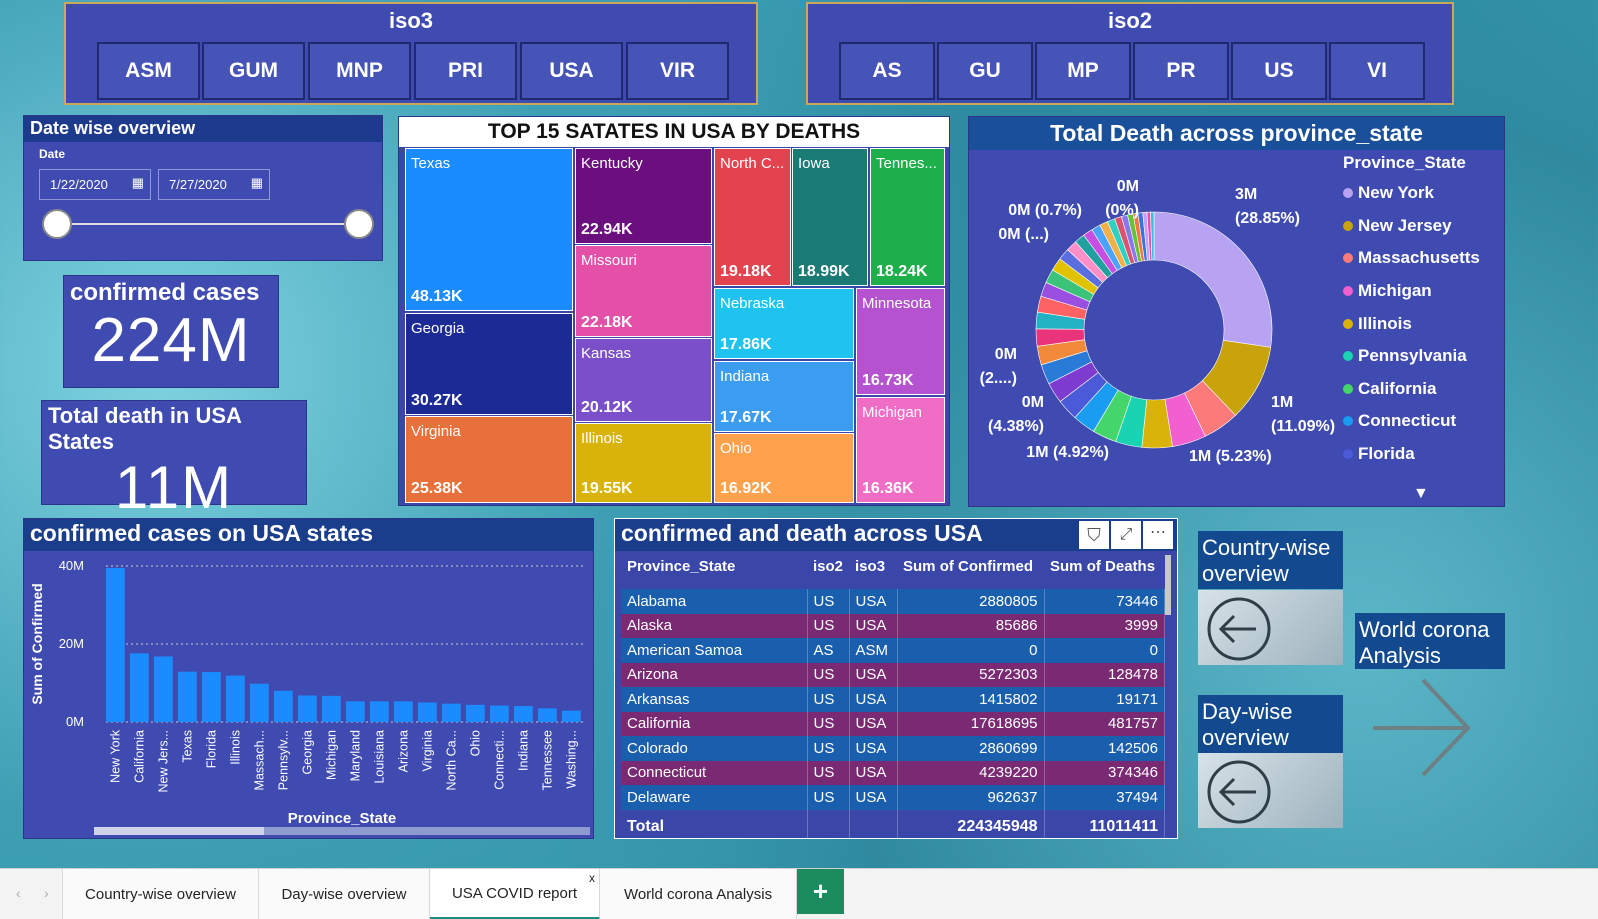  Describe the element at coordinates (1386, 454) in the screenshot. I see `legend-label: Florida` at that location.